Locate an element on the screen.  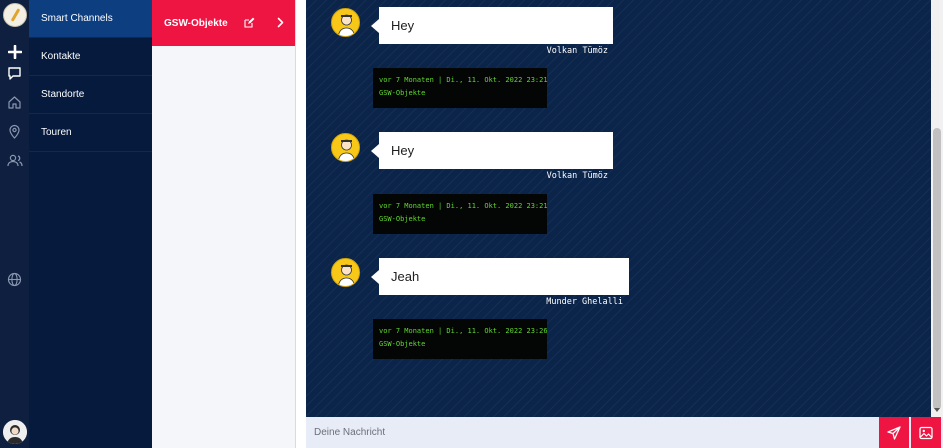
icon-rail is located at coordinates (14, 224).